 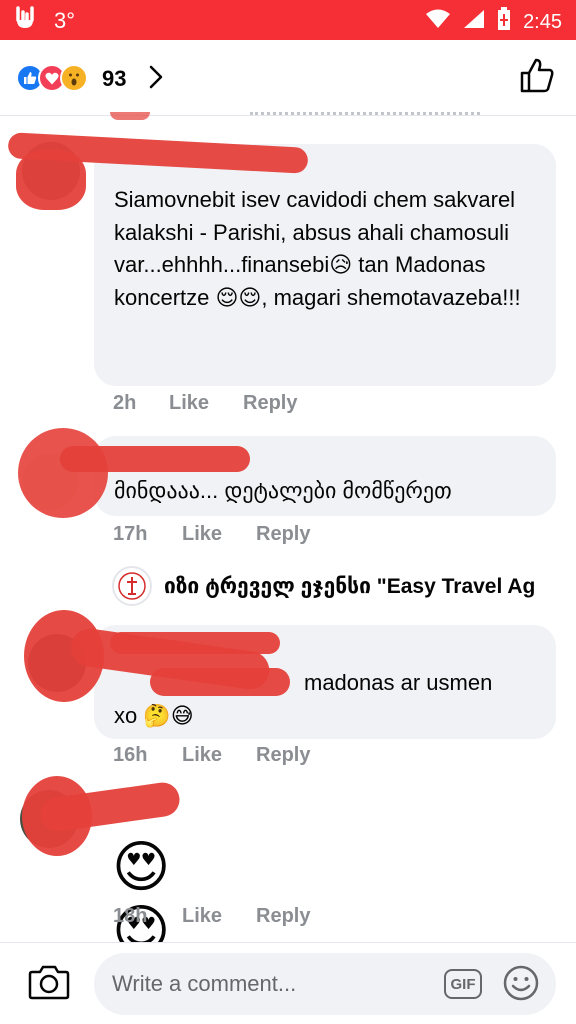 What do you see at coordinates (463, 984) in the screenshot?
I see `gif-button: GIF` at bounding box center [463, 984].